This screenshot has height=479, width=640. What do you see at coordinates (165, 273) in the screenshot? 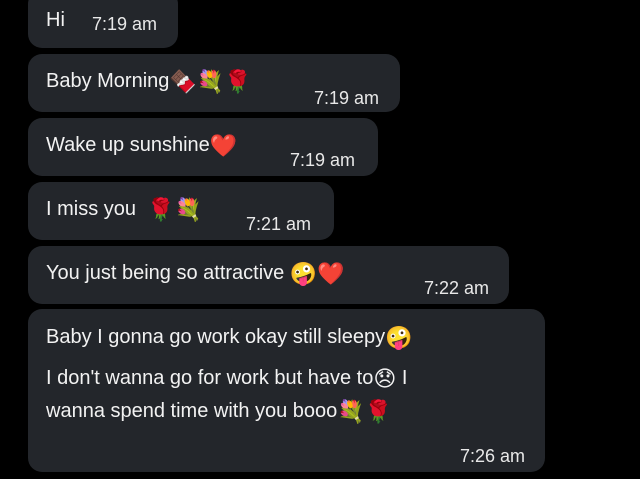
I see `message-text-content: You just being so attractive` at bounding box center [165, 273].